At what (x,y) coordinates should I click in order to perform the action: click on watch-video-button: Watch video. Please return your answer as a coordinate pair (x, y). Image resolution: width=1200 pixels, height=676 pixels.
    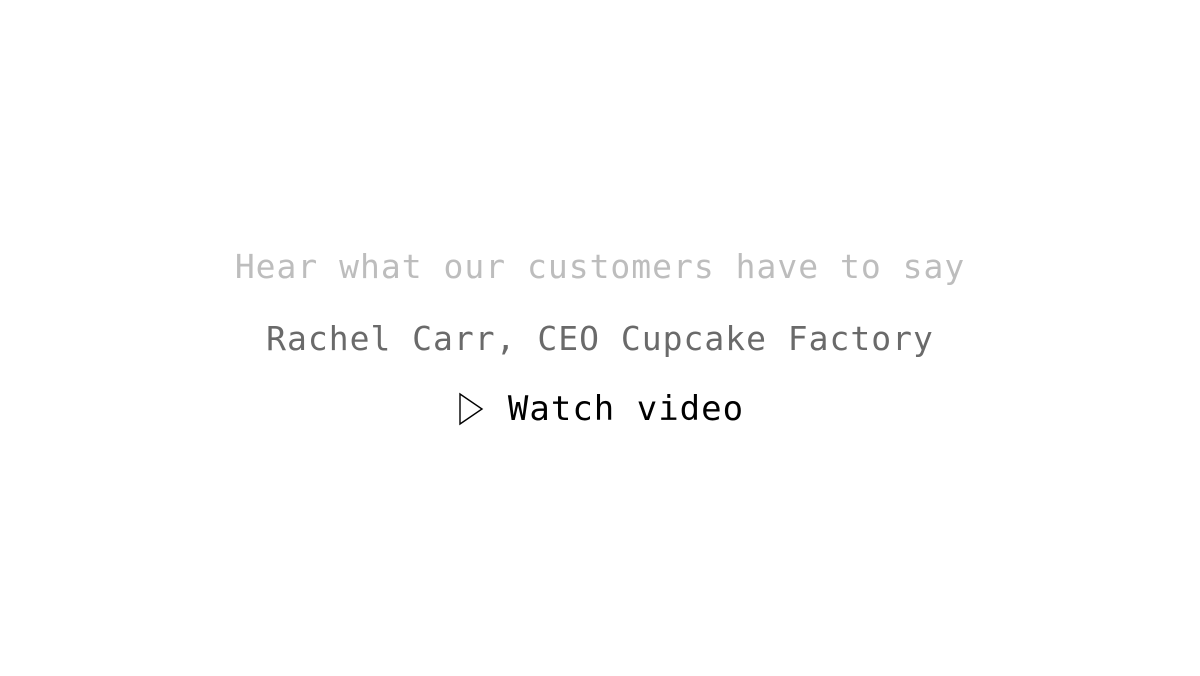
    Looking at the image, I should click on (600, 409).